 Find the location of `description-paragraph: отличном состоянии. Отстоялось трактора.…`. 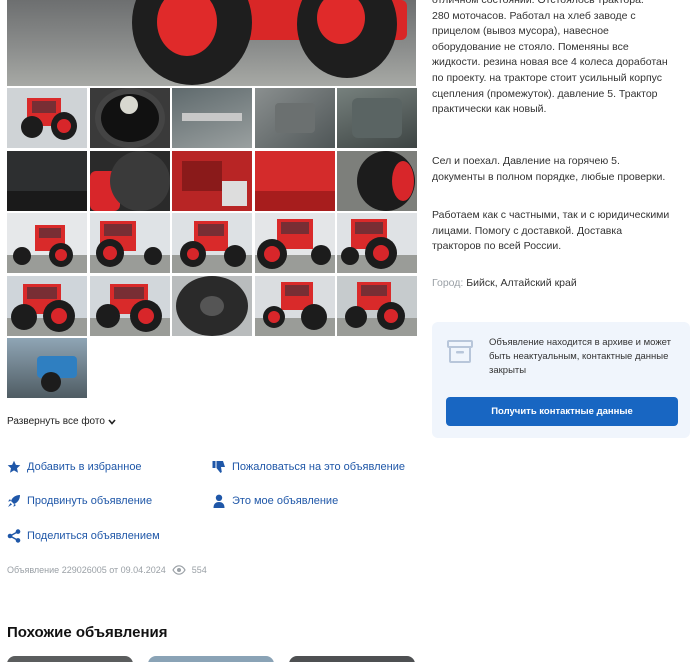

description-paragraph: отличном состоянии. Отстоялось трактора.… is located at coordinates (561, 59).